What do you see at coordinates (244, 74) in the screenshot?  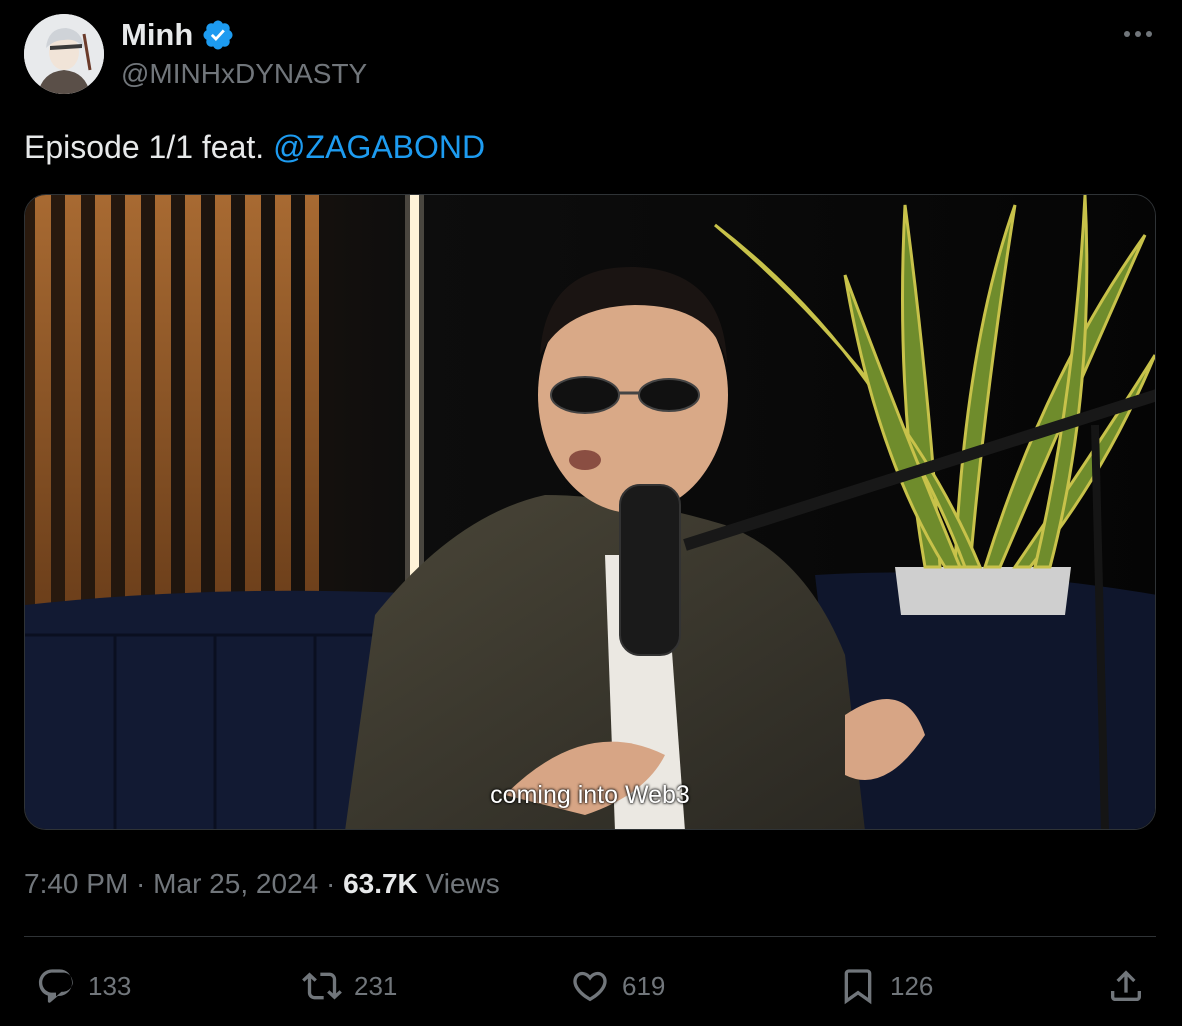 I see `author-handle: @MINHxDYNASTY` at bounding box center [244, 74].